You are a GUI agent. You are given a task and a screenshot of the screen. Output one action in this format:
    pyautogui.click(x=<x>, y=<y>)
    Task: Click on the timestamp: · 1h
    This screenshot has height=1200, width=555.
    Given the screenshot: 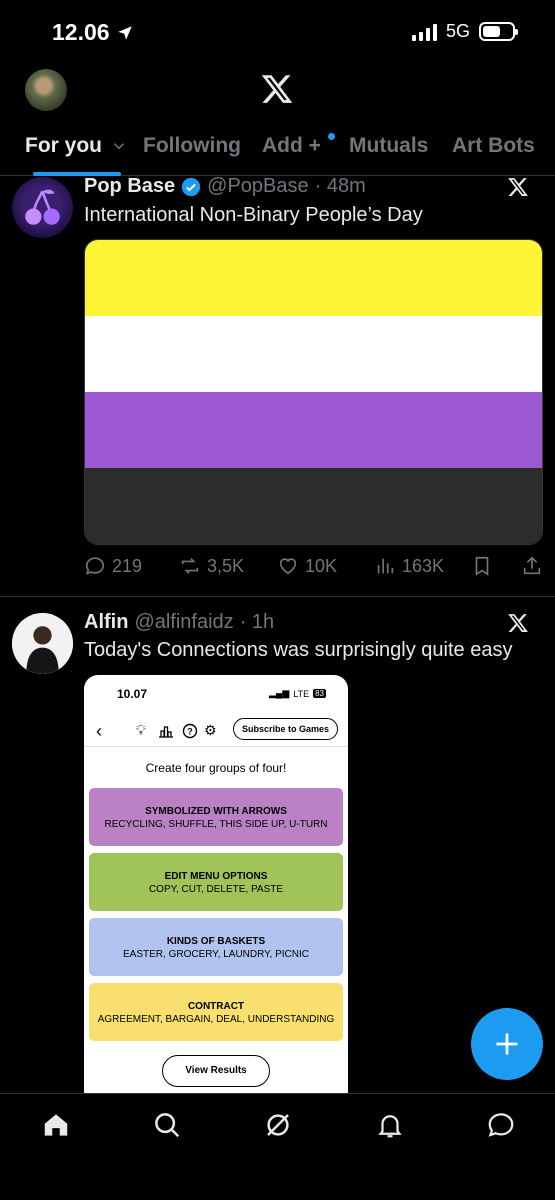 What is the action you would take?
    pyautogui.click(x=257, y=622)
    